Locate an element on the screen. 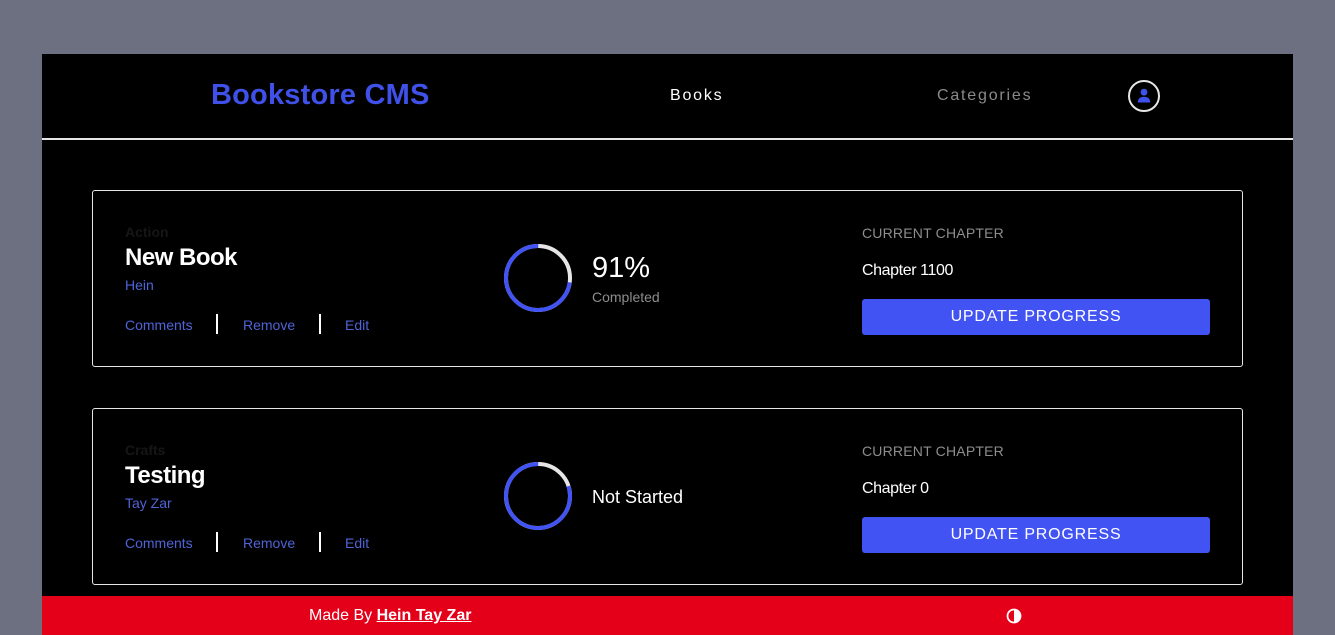  book-author: Tay Zar is located at coordinates (148, 503).